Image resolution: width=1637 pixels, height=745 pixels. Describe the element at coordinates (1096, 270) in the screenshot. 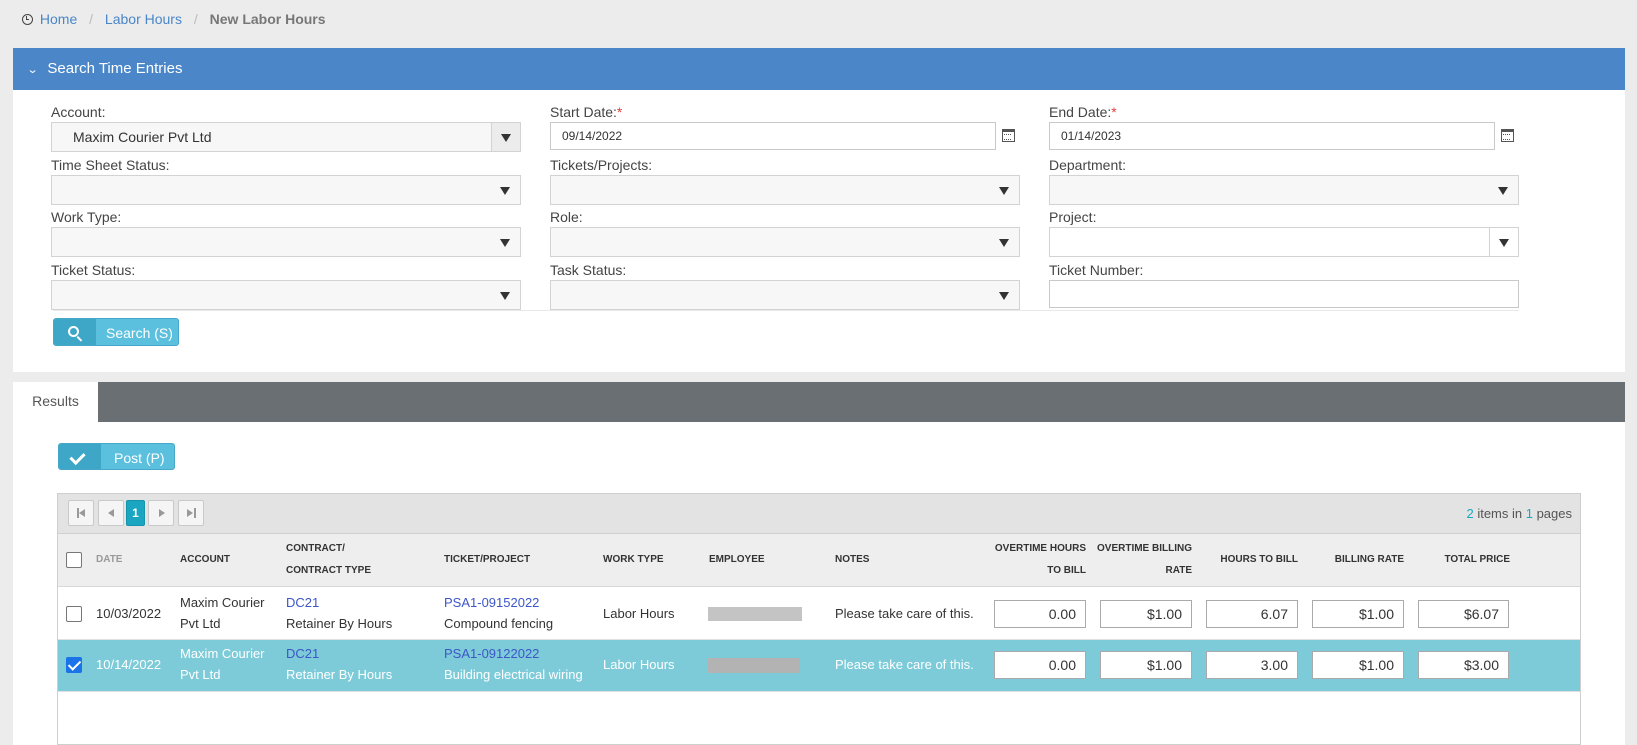

I see `ticket-number-label: Ticket Number:` at that location.